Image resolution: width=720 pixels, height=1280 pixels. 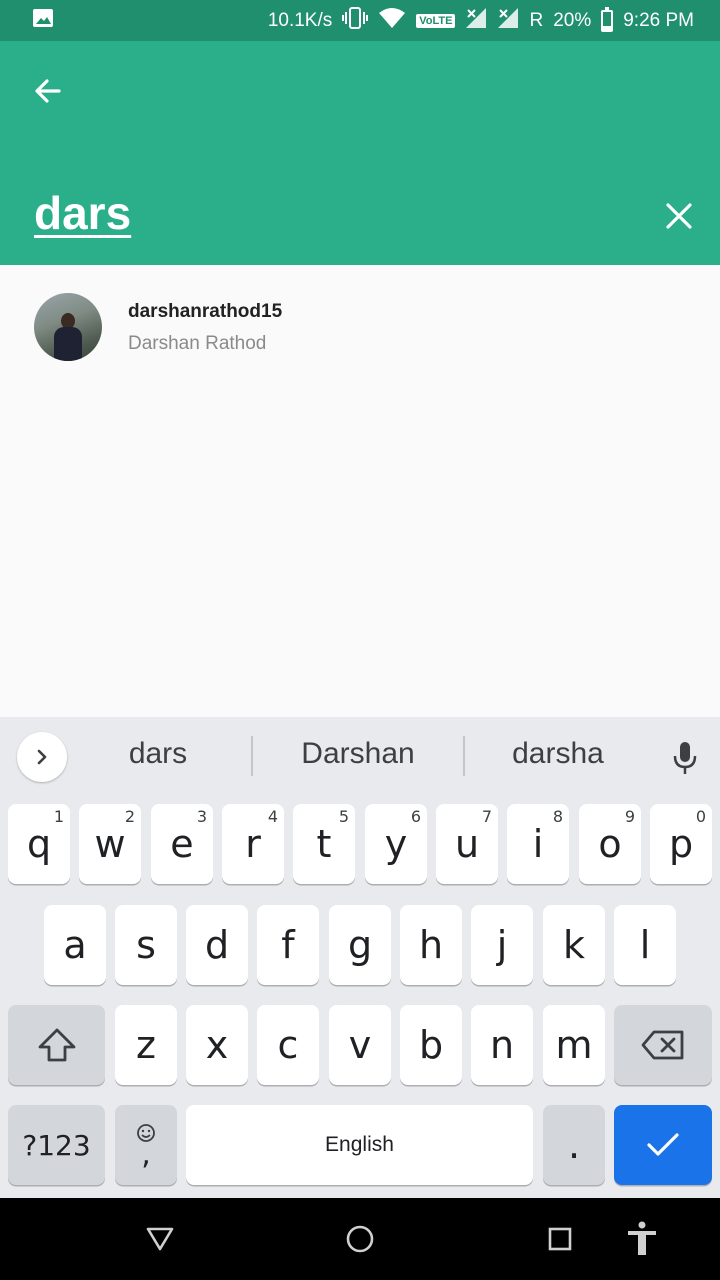 What do you see at coordinates (129, 816) in the screenshot?
I see `key-hint: 2` at bounding box center [129, 816].